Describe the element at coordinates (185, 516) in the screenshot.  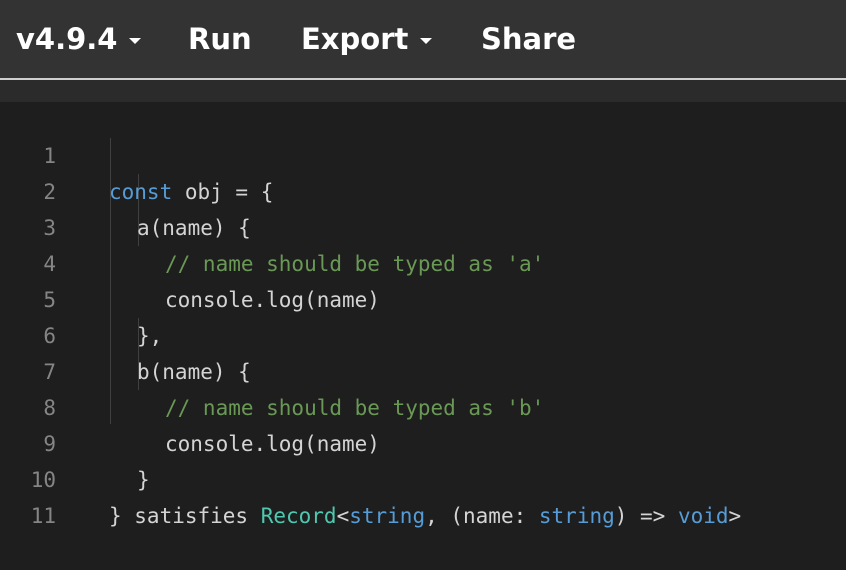
I see `code-text: } satisfies` at that location.